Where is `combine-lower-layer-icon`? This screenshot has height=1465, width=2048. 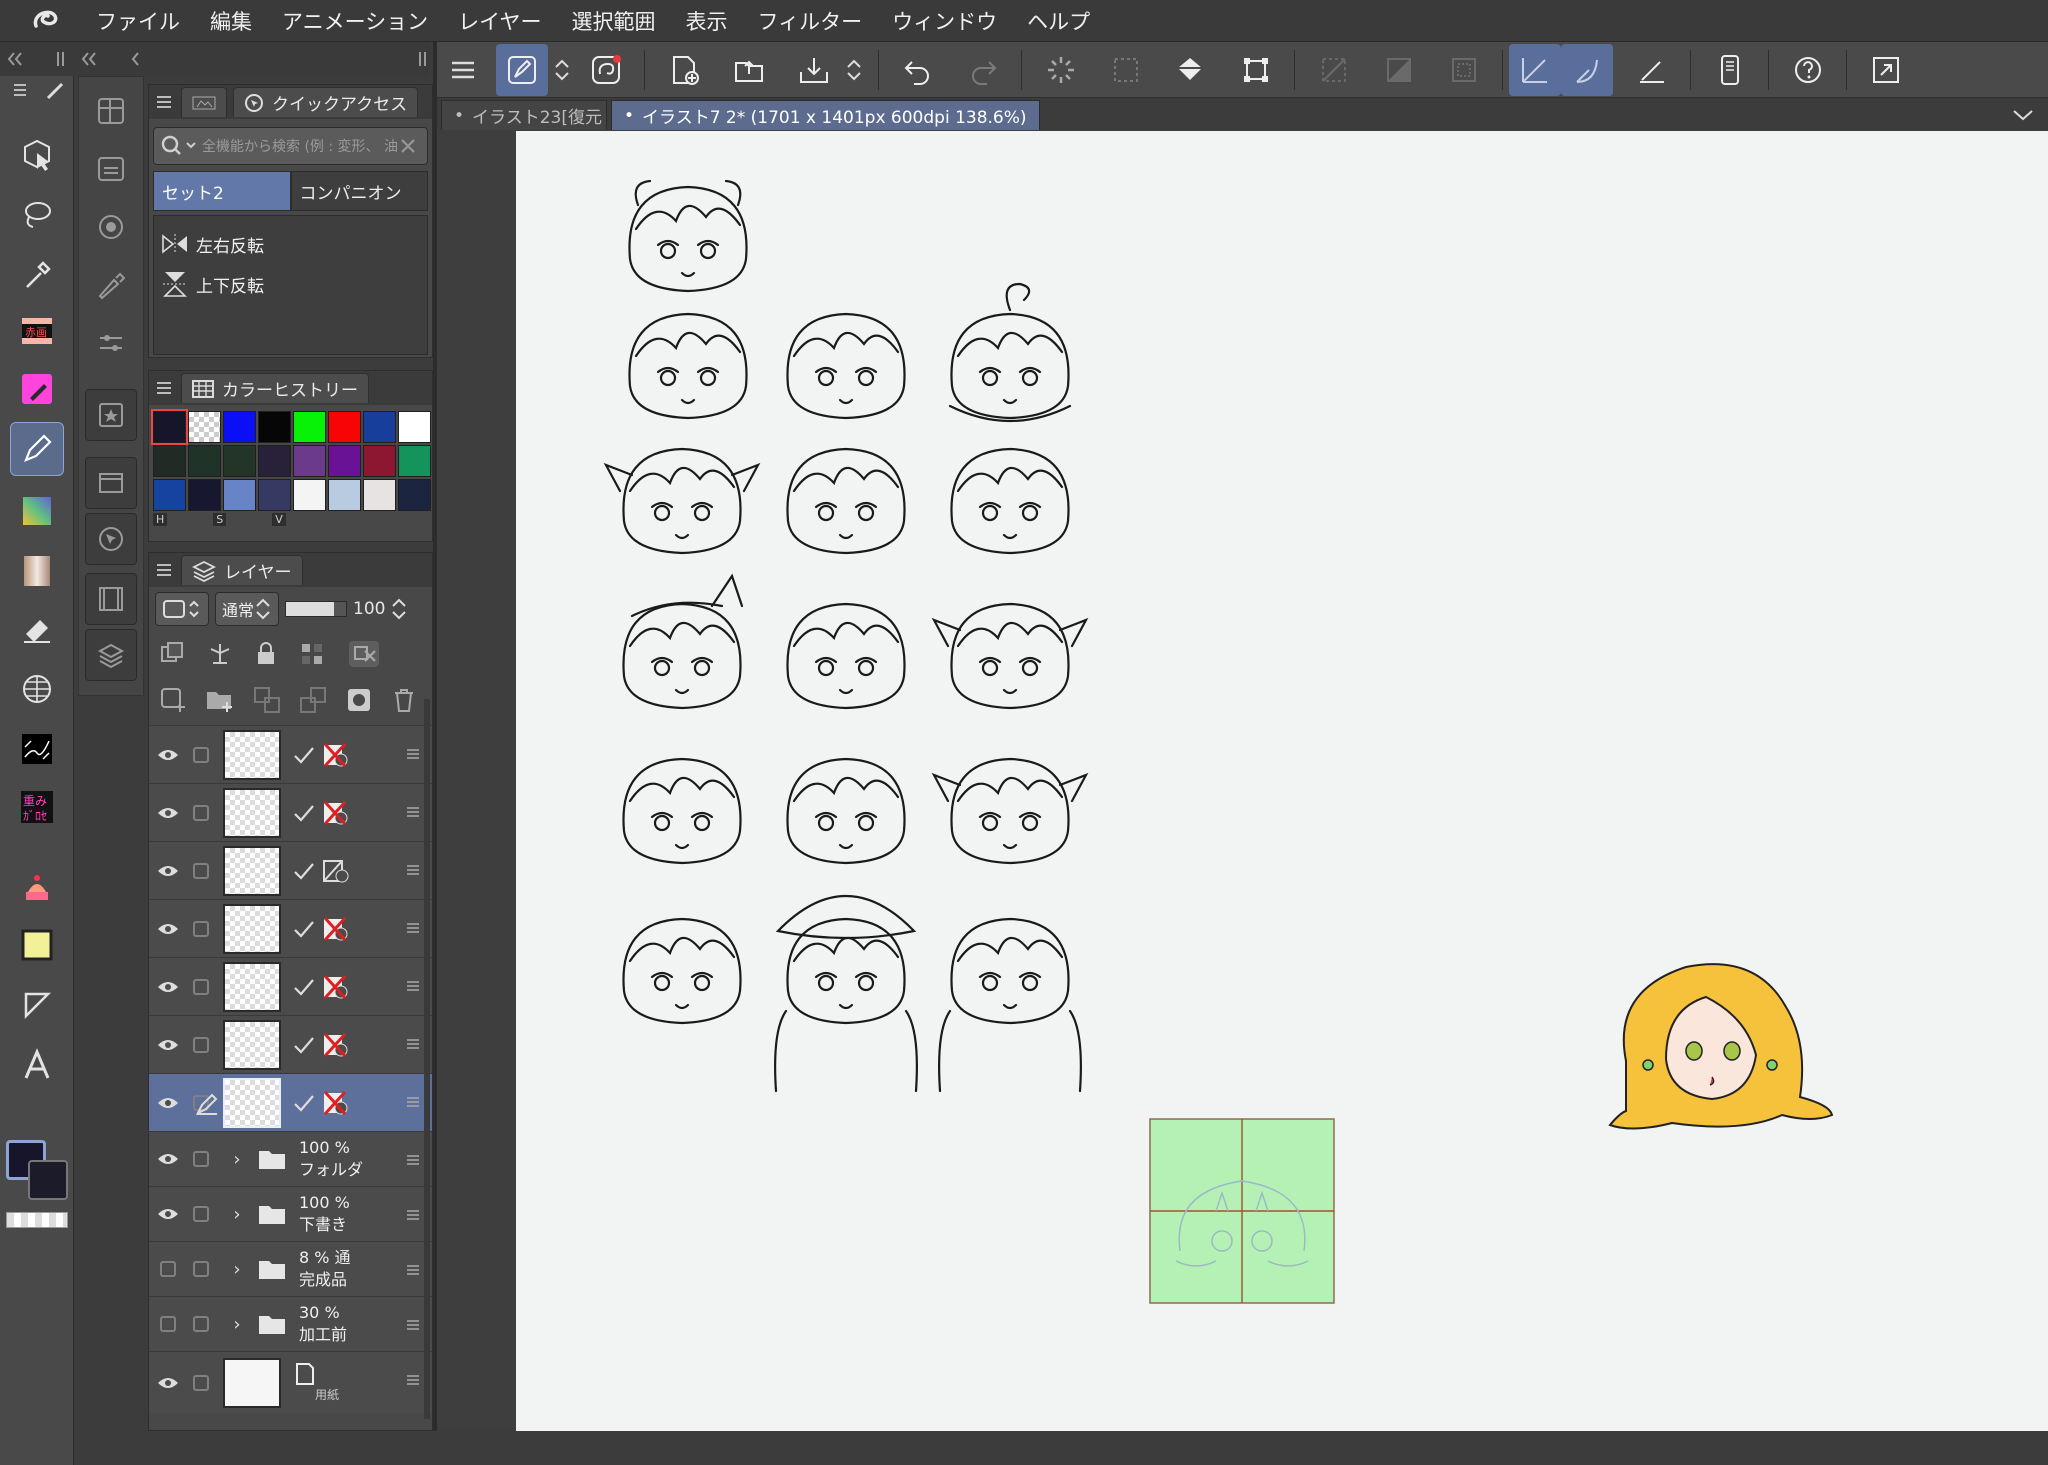 combine-lower-layer-icon is located at coordinates (313, 700).